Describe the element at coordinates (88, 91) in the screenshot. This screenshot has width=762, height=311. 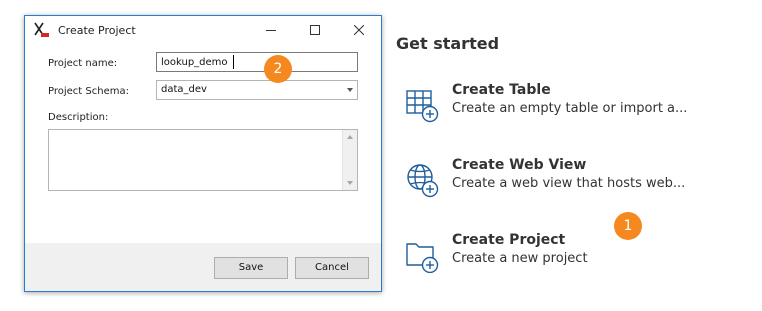
I see `project-schema-label: Project Schema:` at that location.